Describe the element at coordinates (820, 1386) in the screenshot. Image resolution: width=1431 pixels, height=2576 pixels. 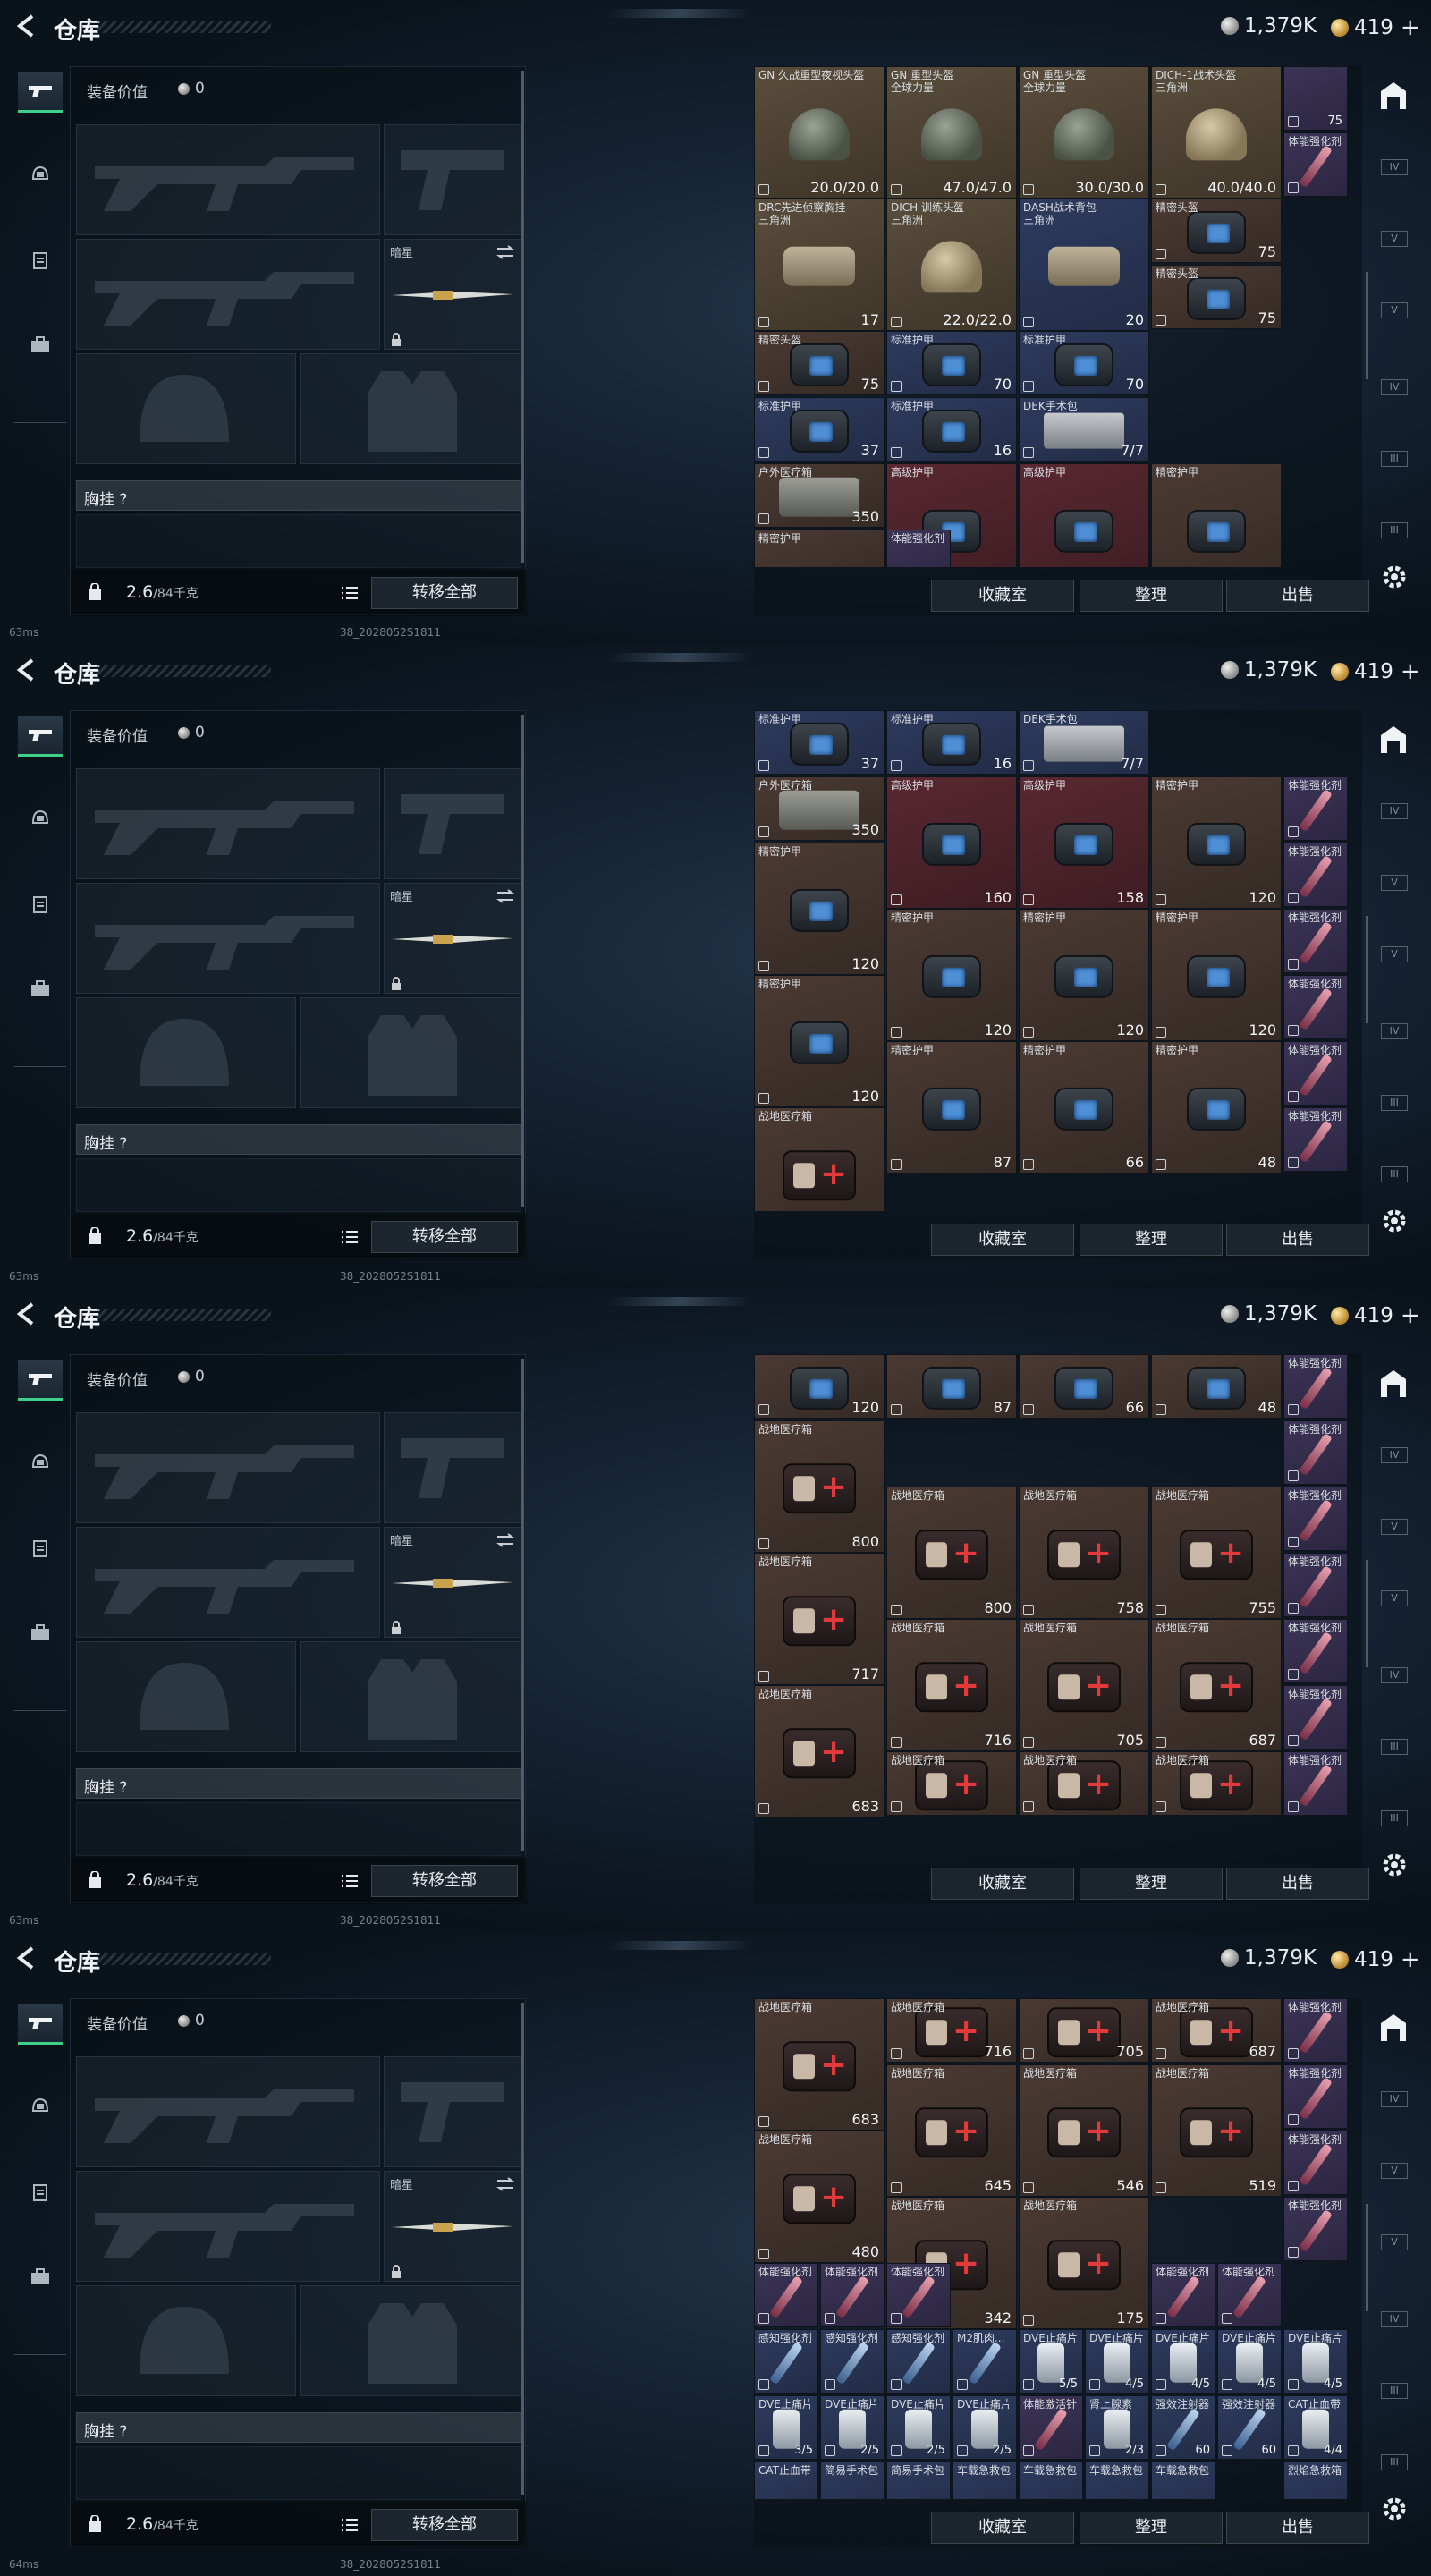
I see `storage-item: 120` at that location.